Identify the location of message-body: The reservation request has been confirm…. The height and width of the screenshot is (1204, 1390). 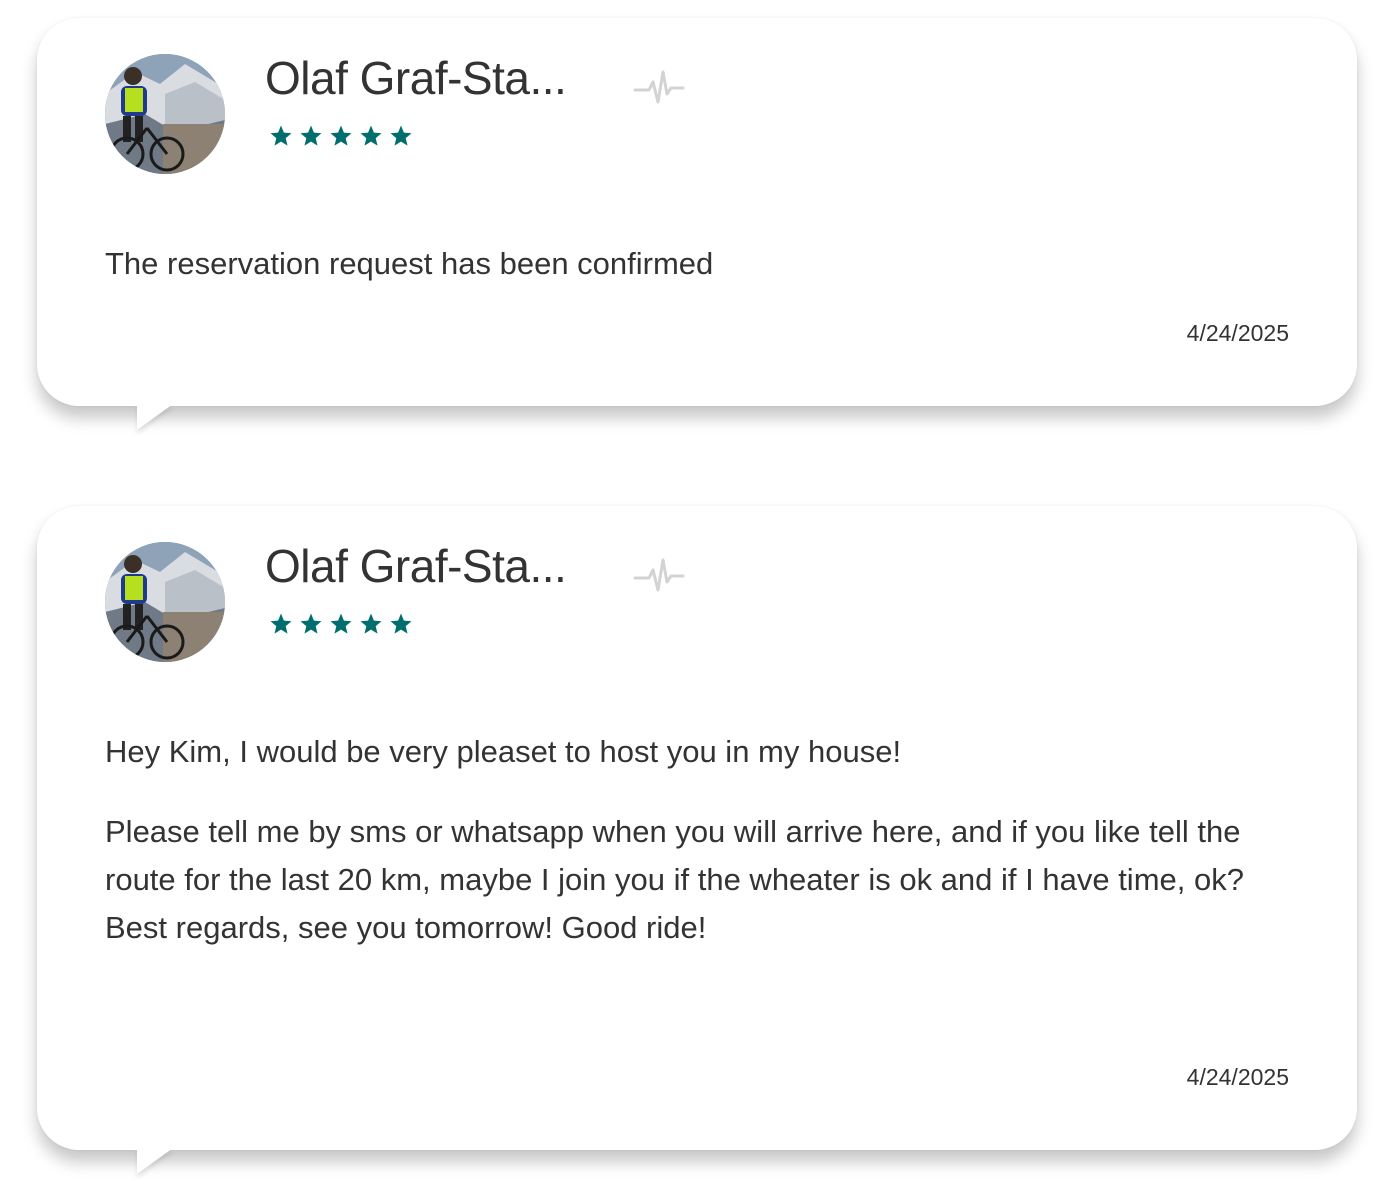
(697, 264).